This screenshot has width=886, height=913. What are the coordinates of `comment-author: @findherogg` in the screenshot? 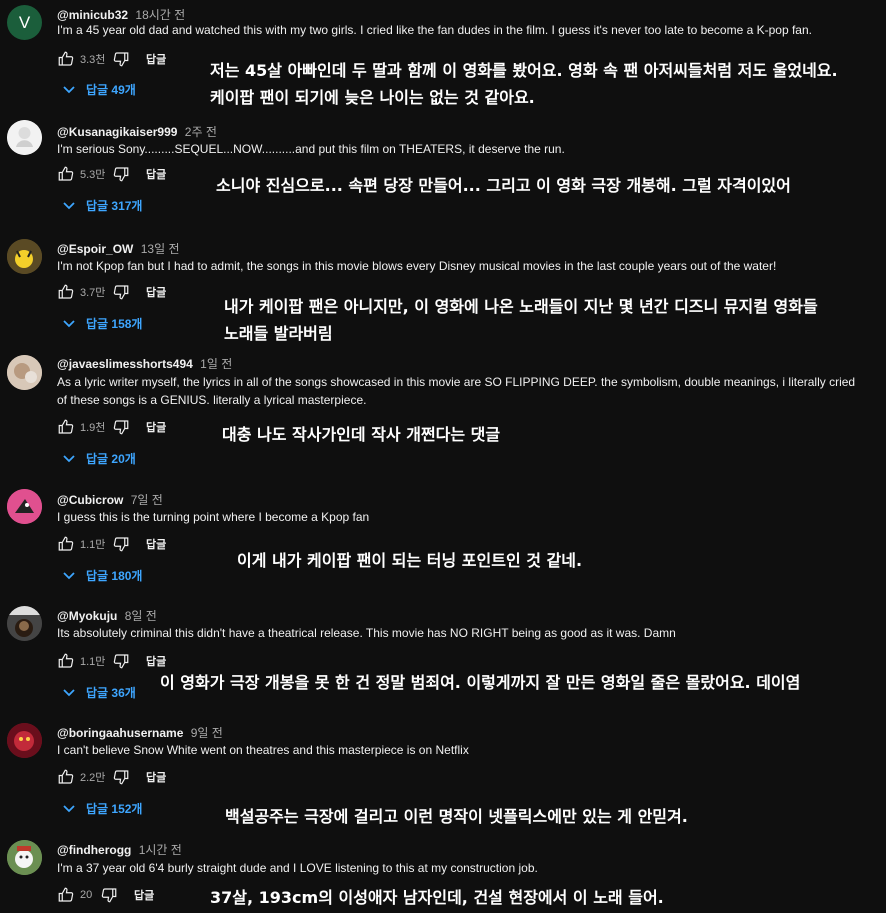 It's located at (94, 850).